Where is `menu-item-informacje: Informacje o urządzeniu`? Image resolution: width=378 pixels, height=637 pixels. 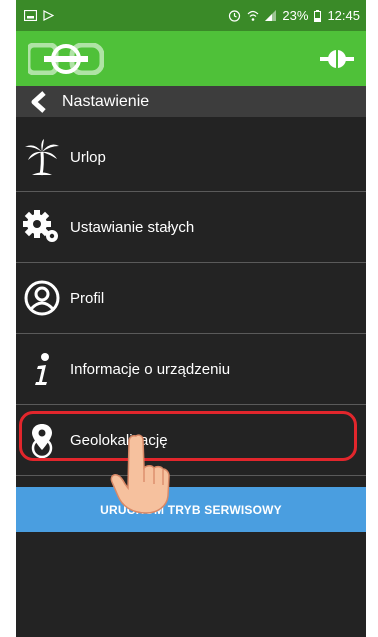
menu-item-informacje: Informacje o urządzeniu is located at coordinates (191, 369).